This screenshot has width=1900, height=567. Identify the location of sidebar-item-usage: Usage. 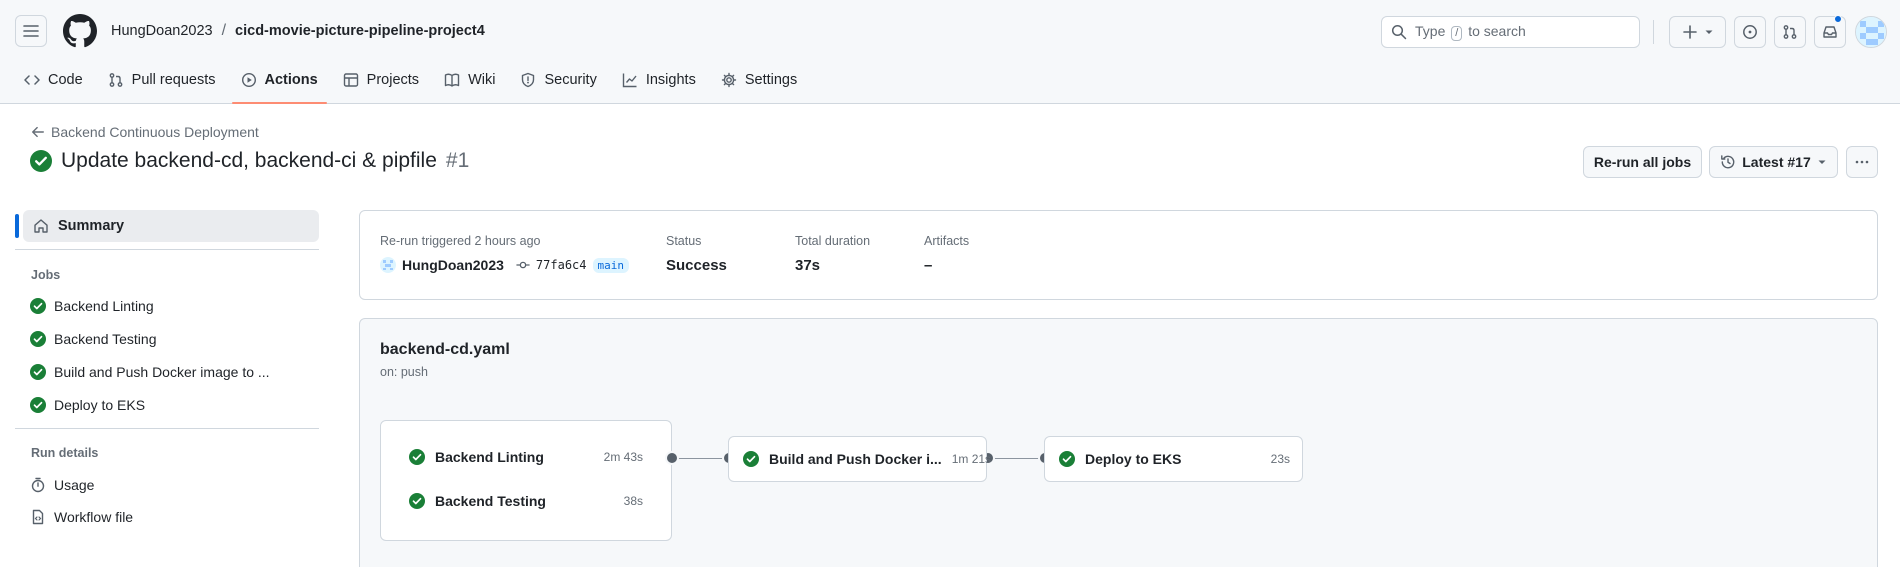
(62, 485).